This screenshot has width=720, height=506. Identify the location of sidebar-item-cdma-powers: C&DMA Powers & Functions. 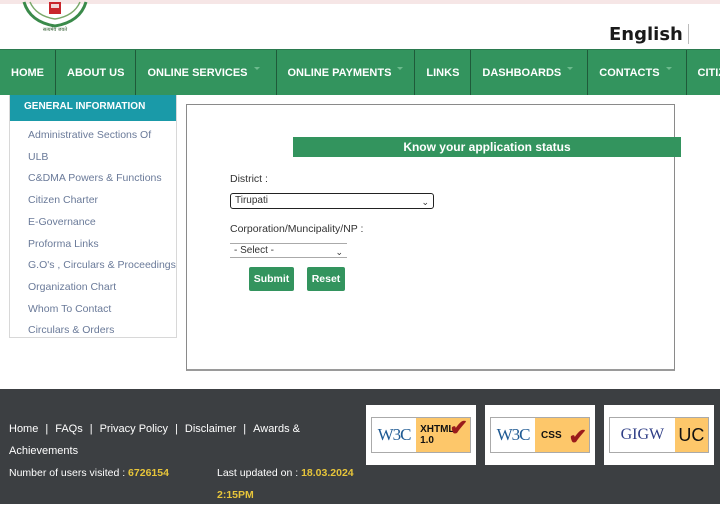
(102, 179).